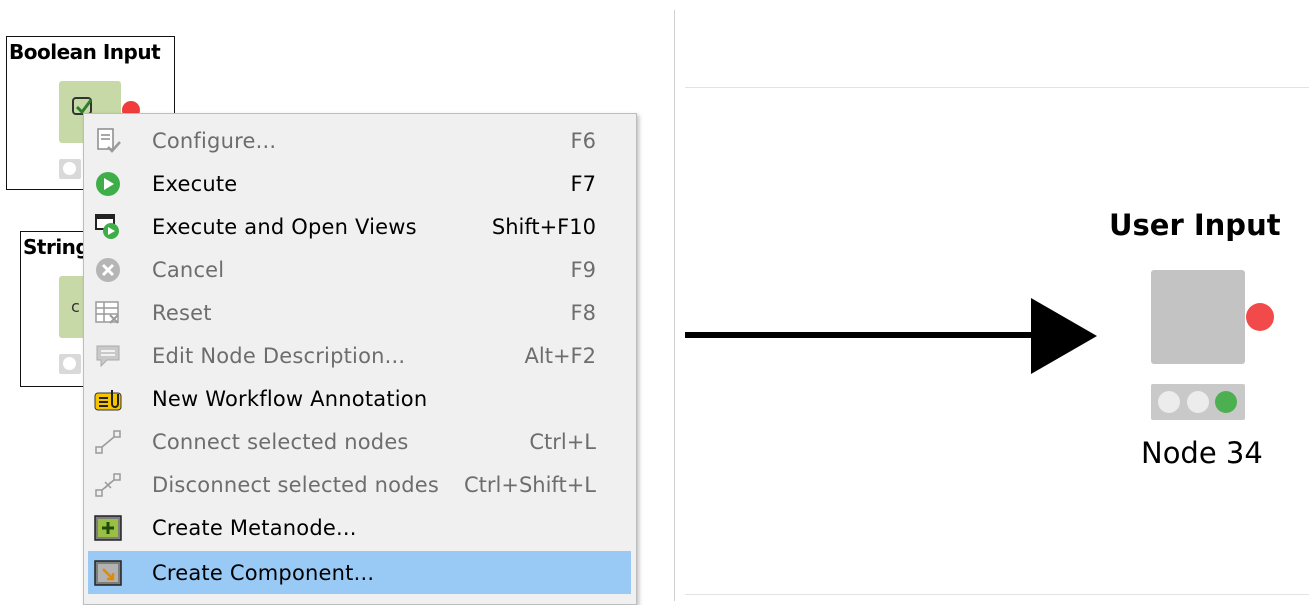  I want to click on execute-open-views-icon, so click(107, 226).